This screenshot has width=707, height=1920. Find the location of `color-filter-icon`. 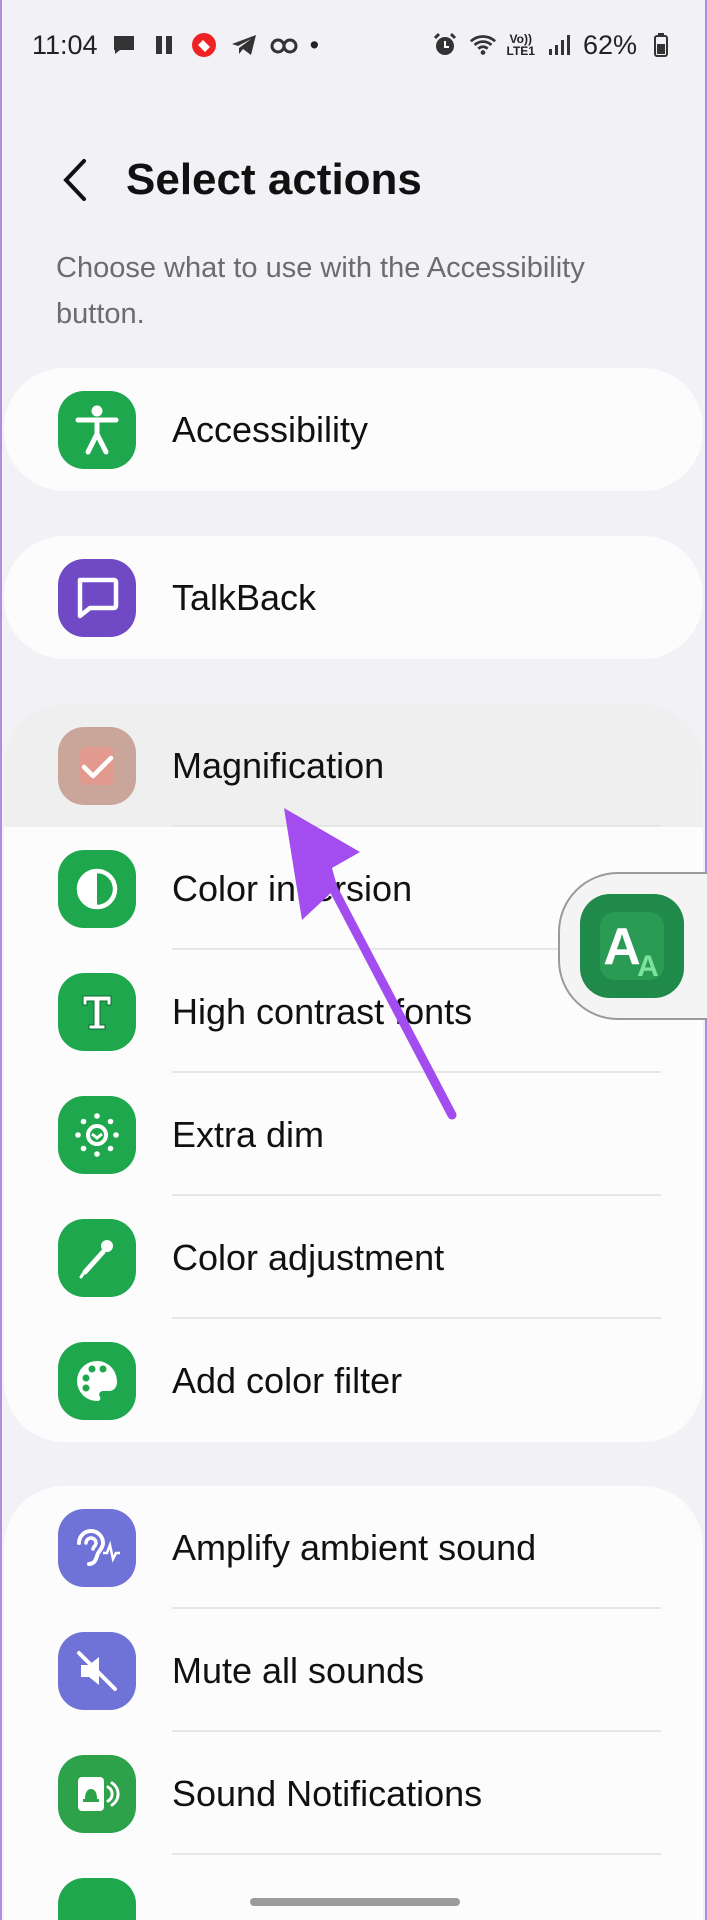

color-filter-icon is located at coordinates (97, 1380).